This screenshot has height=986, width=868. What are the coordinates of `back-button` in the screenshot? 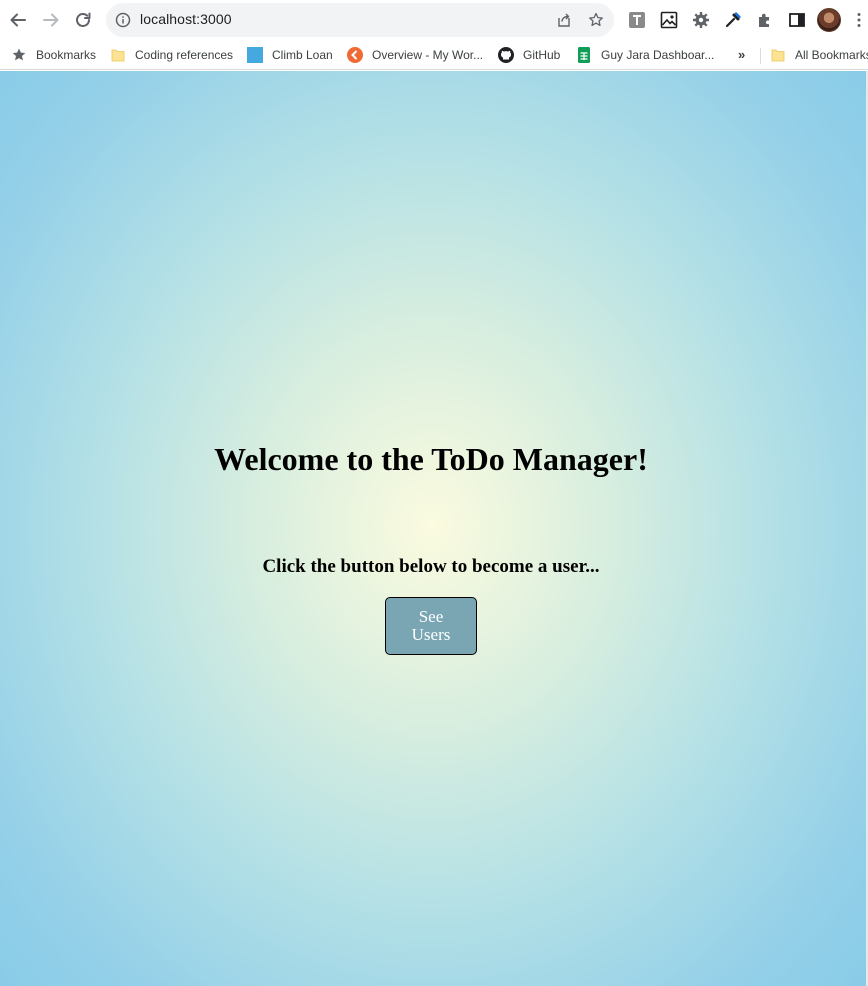 It's located at (18, 20).